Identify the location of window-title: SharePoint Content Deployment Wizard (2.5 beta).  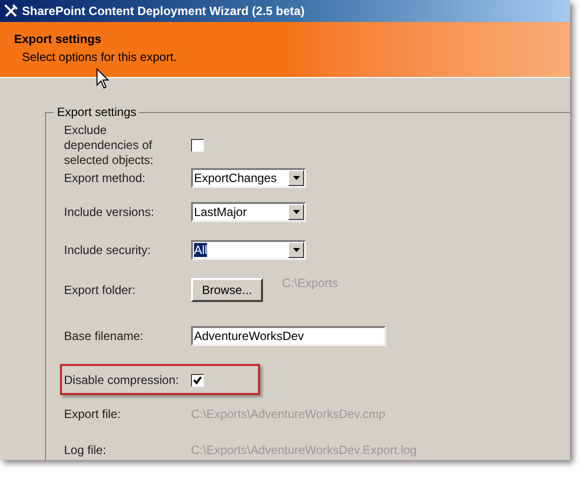
(163, 11).